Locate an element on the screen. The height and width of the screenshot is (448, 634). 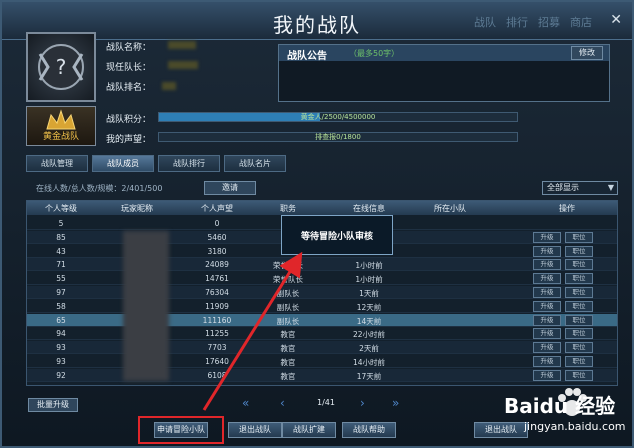
team-emblem: ? is located at coordinates (61, 67).